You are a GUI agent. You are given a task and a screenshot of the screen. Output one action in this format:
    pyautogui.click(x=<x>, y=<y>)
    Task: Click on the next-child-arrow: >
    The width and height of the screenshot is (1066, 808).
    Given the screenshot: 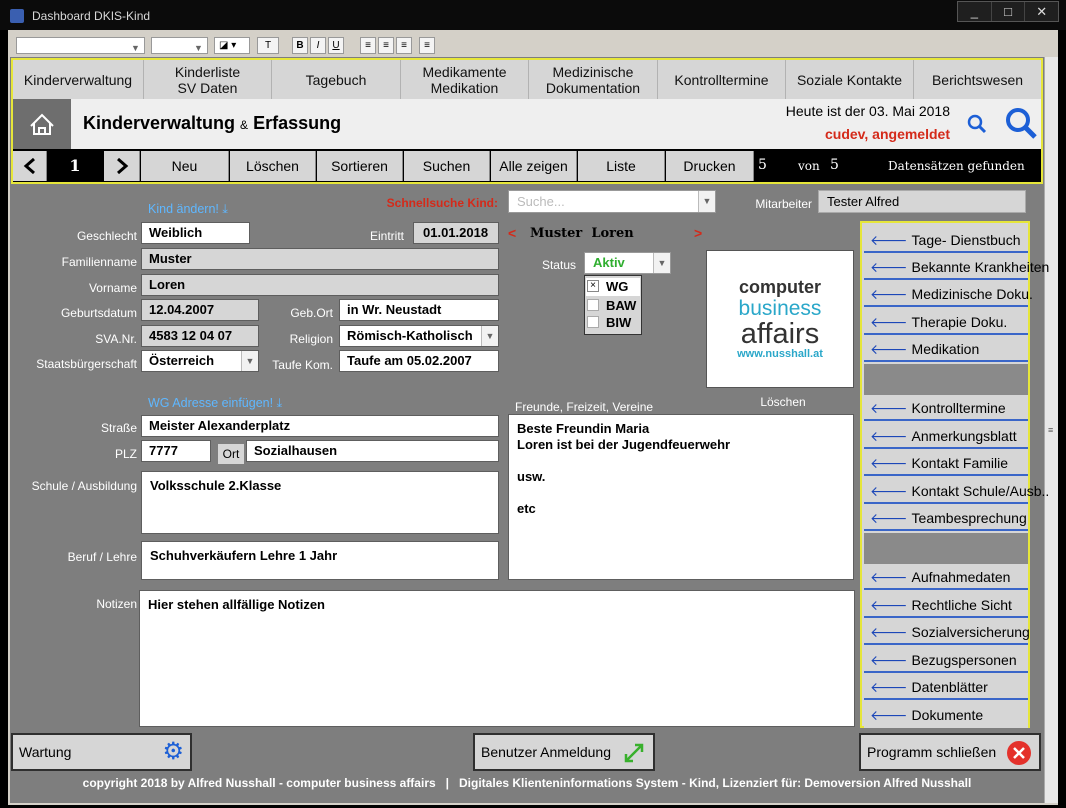 What is the action you would take?
    pyautogui.click(x=698, y=233)
    